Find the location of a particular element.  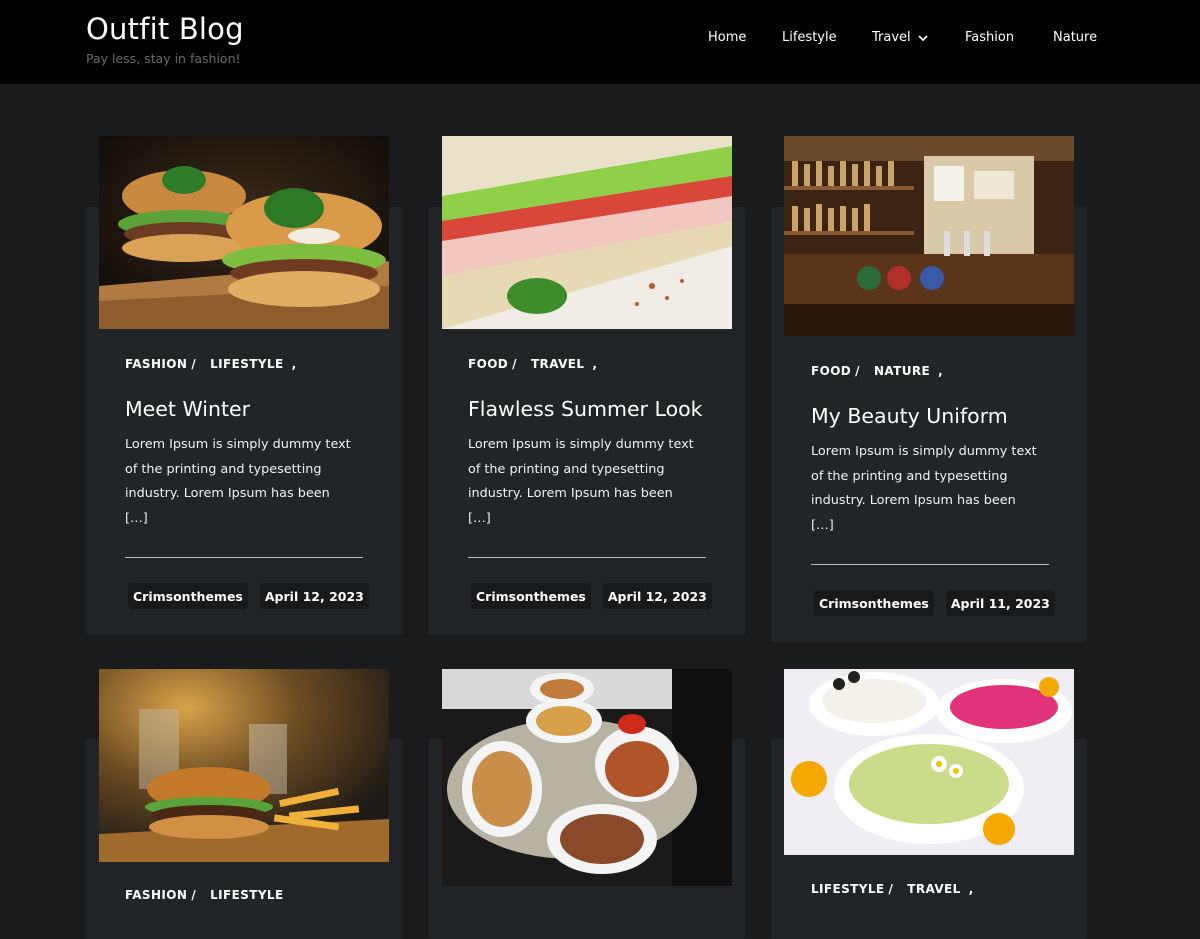

site-tagline: Pay less, stay in fashion! is located at coordinates (163, 58).